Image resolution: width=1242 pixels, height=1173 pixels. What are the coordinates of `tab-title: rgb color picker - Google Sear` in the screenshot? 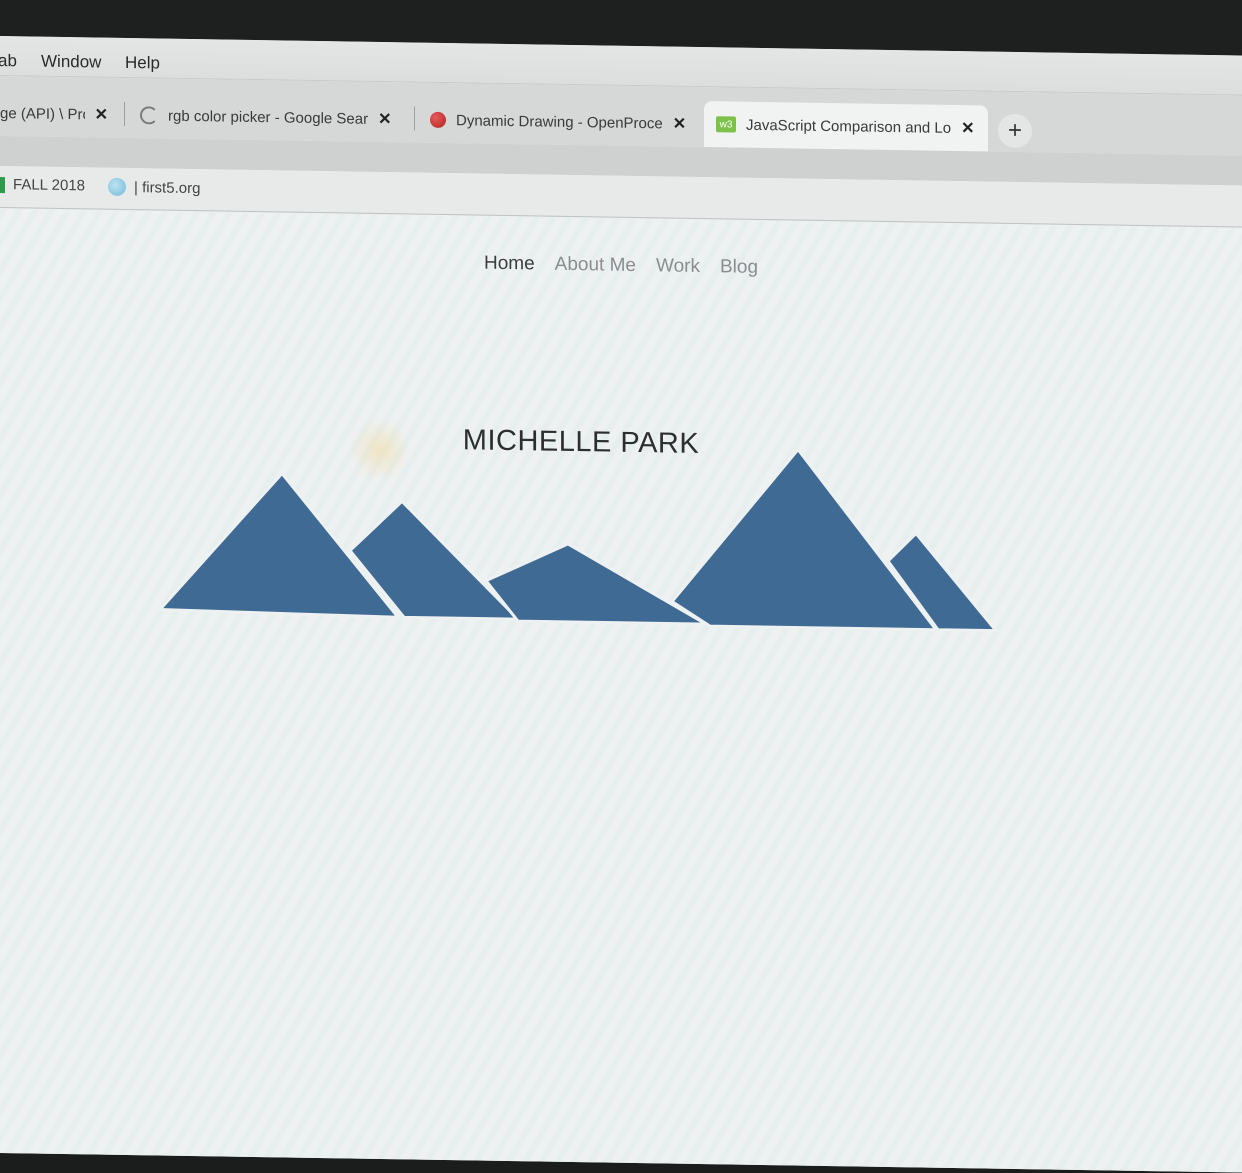 It's located at (268, 117).